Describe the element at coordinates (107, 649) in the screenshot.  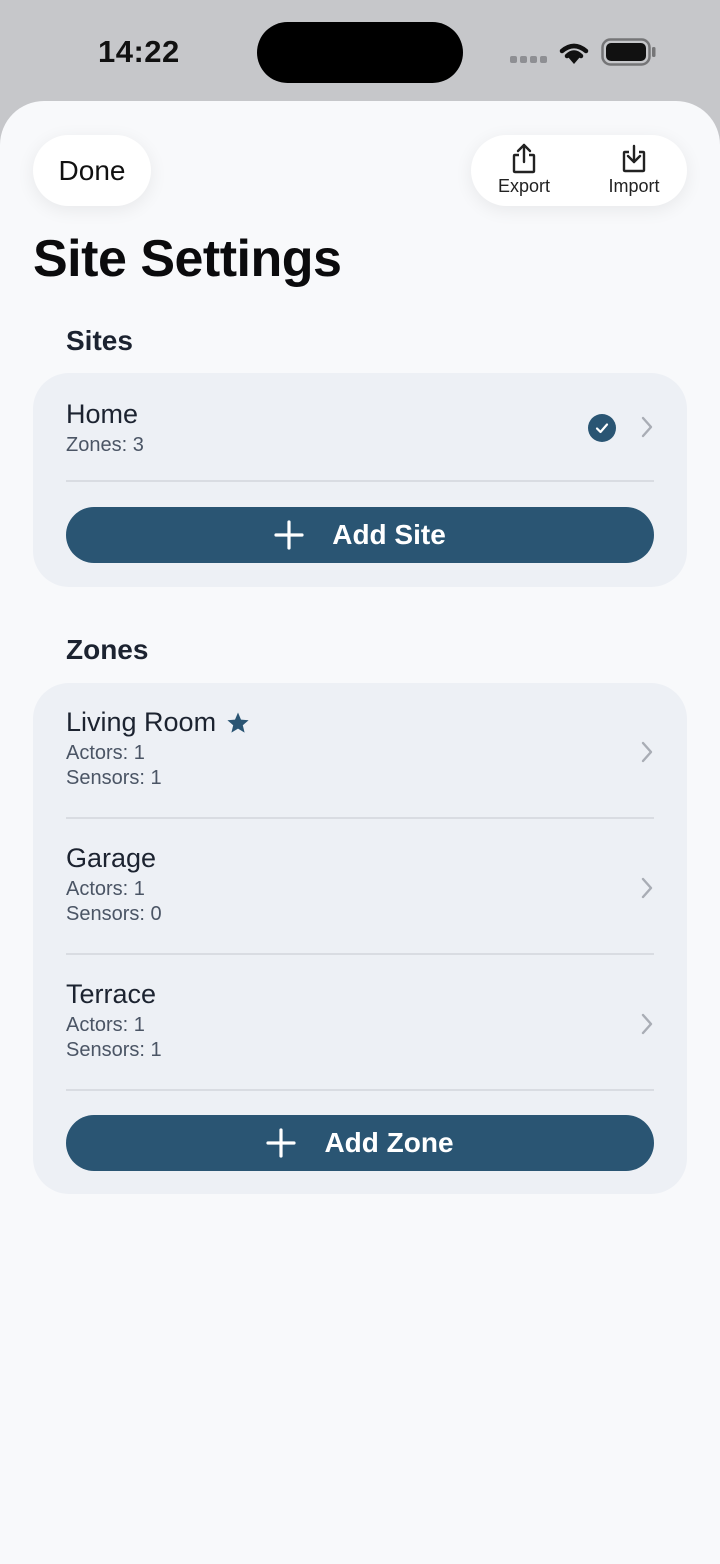
I see `zones-section-title: Zones` at that location.